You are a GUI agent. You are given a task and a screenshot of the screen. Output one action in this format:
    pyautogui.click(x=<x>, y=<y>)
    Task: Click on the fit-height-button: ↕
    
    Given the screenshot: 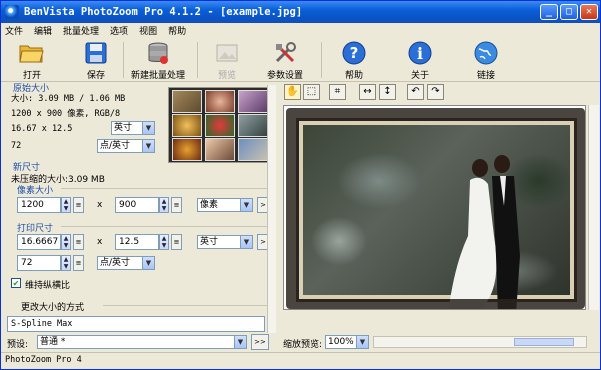 What is the action you would take?
    pyautogui.click(x=387, y=92)
    